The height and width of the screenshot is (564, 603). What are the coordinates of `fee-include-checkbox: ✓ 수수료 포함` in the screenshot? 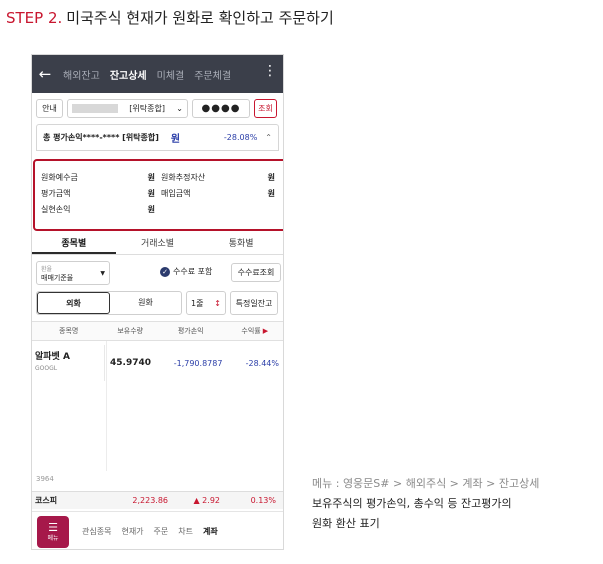 It's located at (186, 271).